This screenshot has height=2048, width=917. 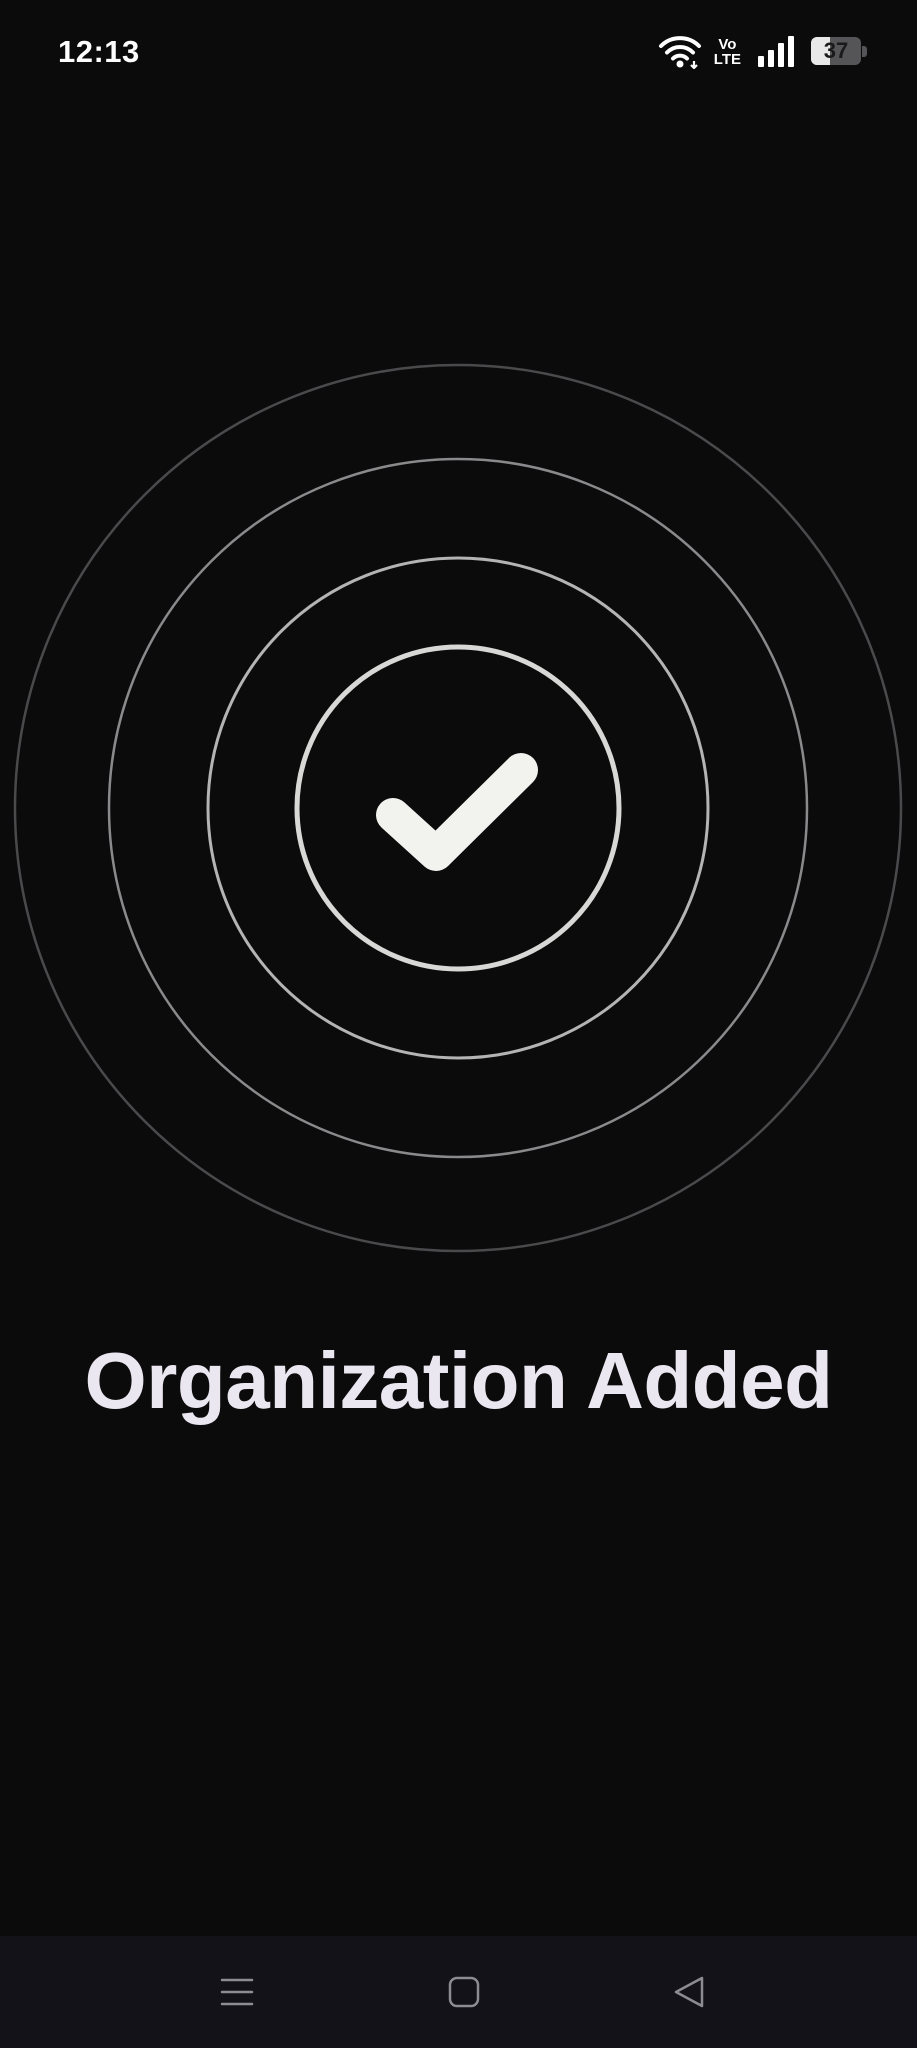 I want to click on recent-apps-button, so click(x=237, y=1992).